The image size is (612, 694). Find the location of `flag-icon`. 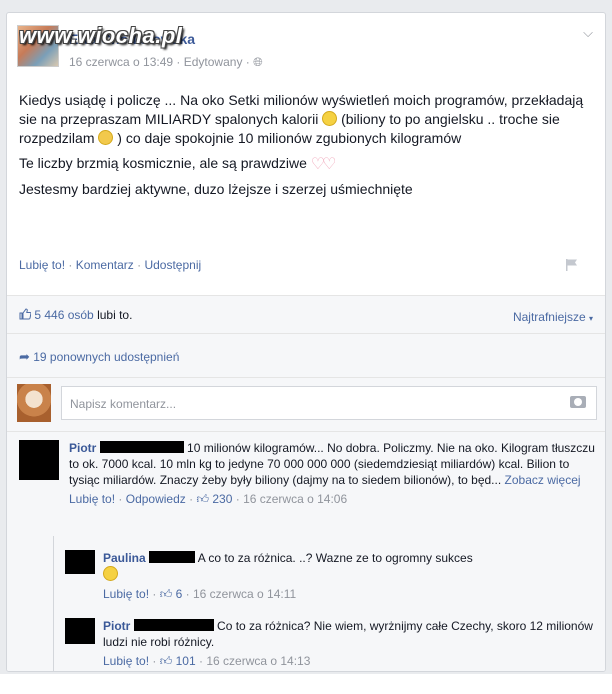

flag-icon is located at coordinates (572, 265).